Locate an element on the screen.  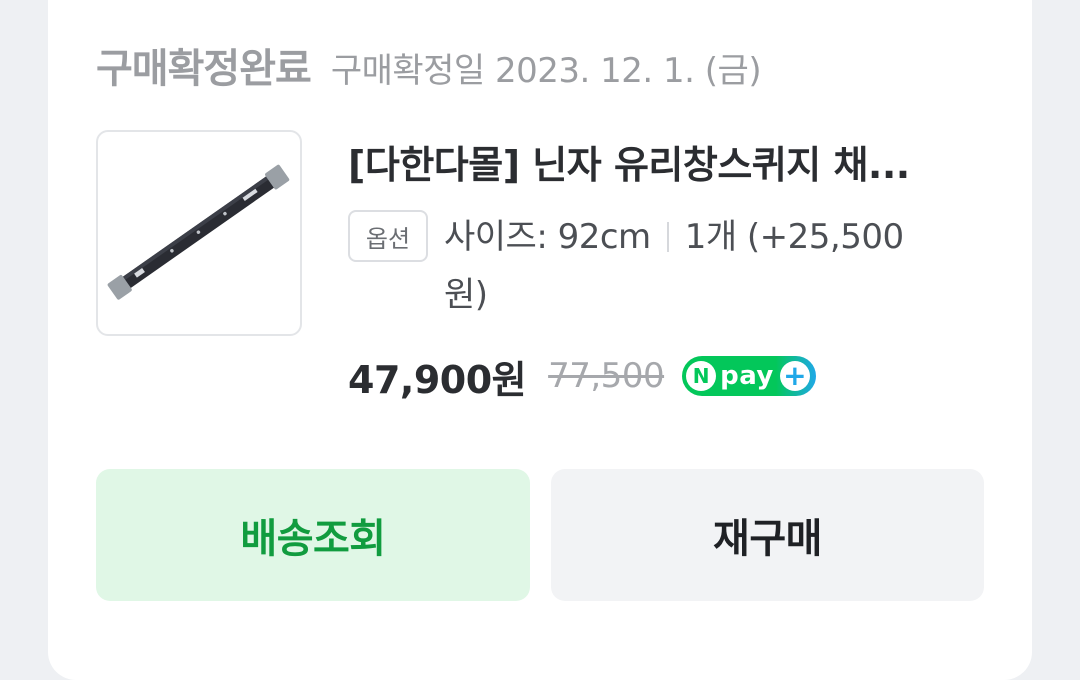
squeegee-image is located at coordinates (198, 232).